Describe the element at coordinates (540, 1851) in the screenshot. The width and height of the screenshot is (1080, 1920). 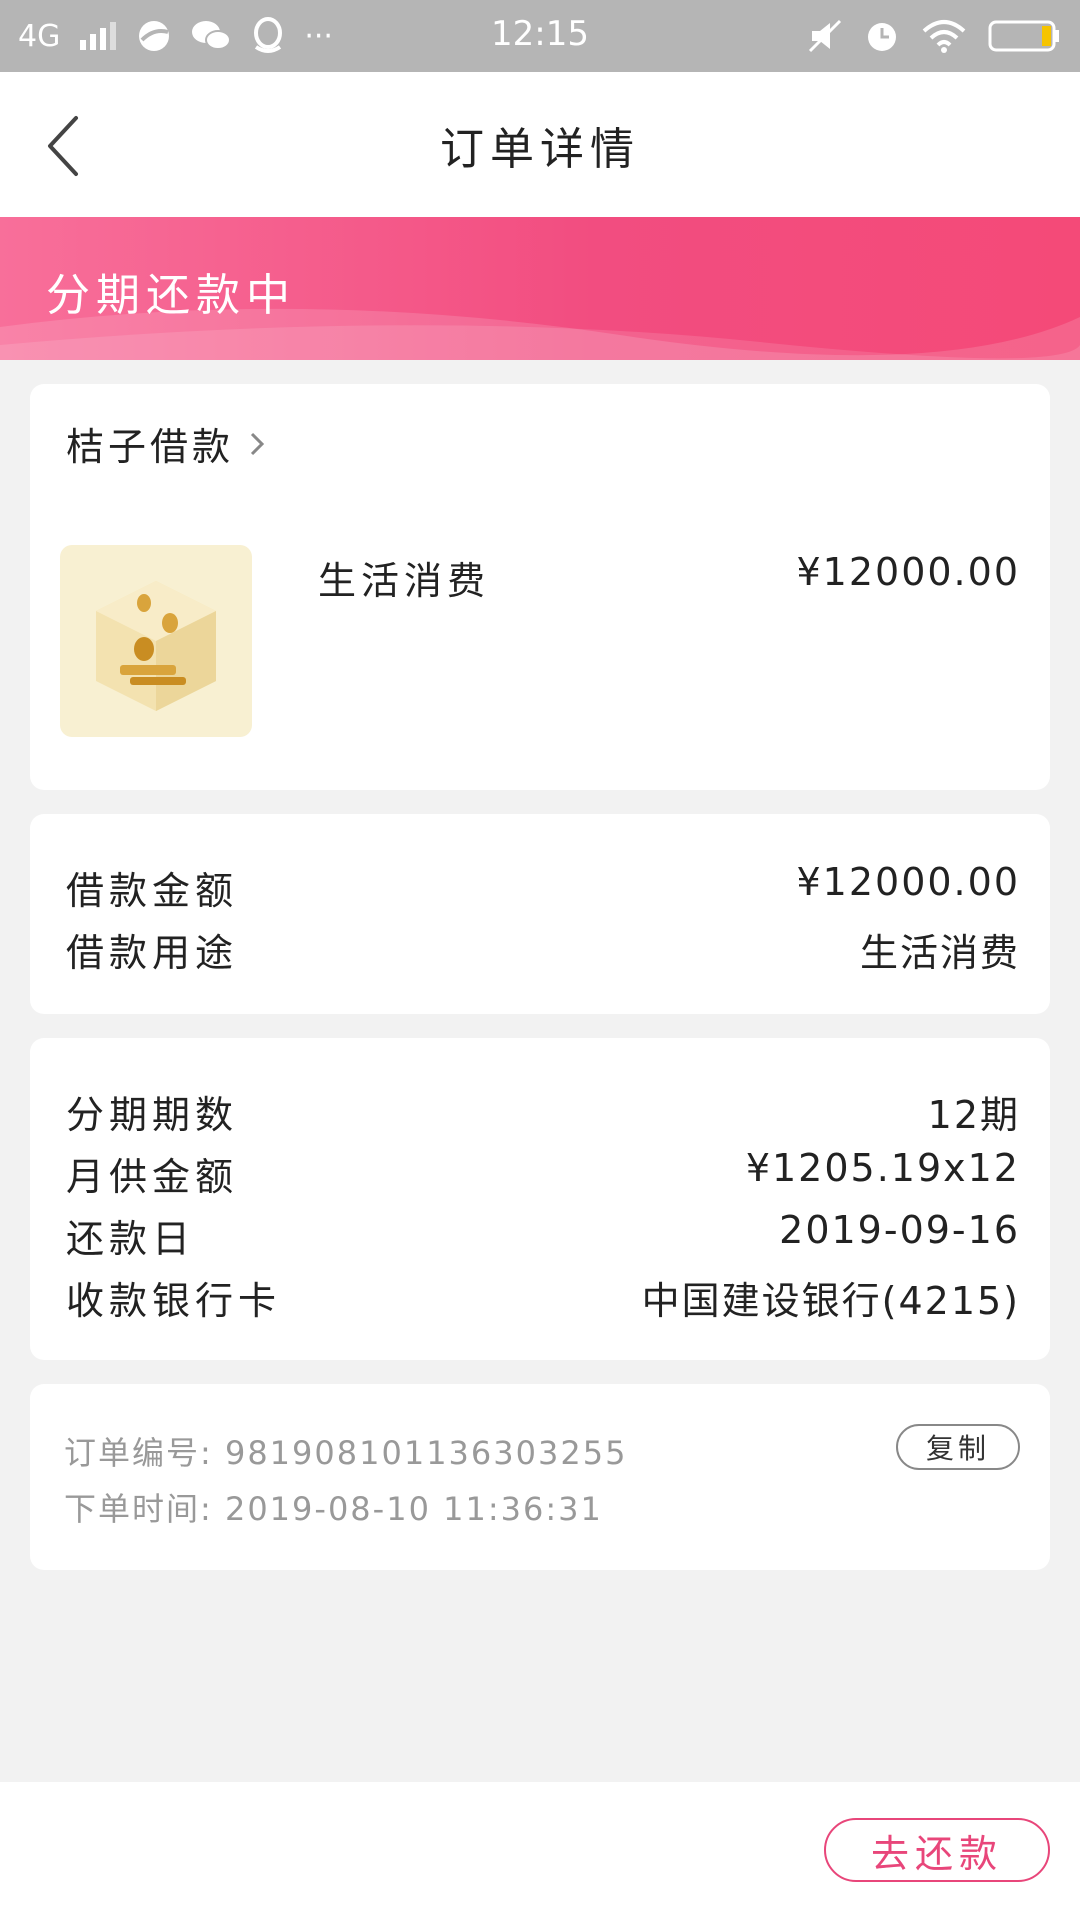
I see `bottom-bar: 去还款` at that location.